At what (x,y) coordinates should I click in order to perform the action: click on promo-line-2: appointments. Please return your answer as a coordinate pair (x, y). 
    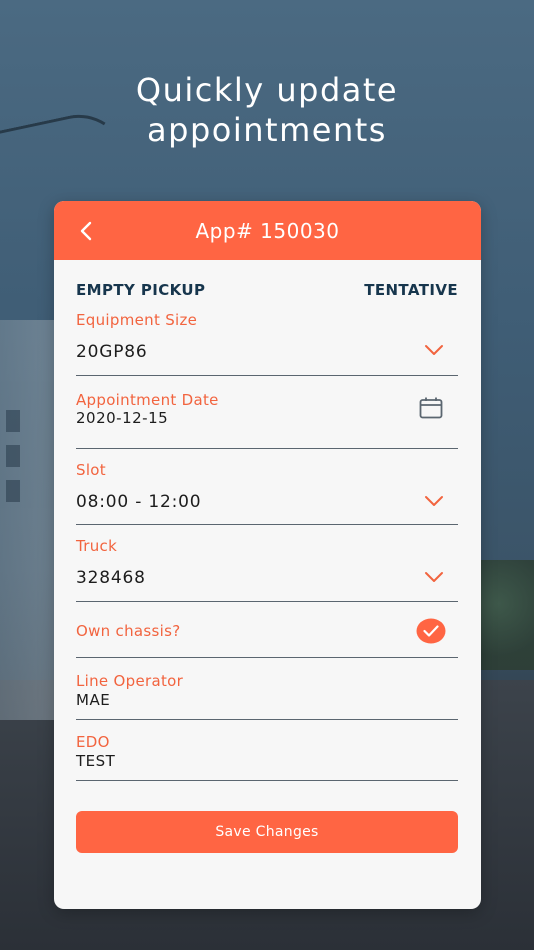
    Looking at the image, I should click on (267, 130).